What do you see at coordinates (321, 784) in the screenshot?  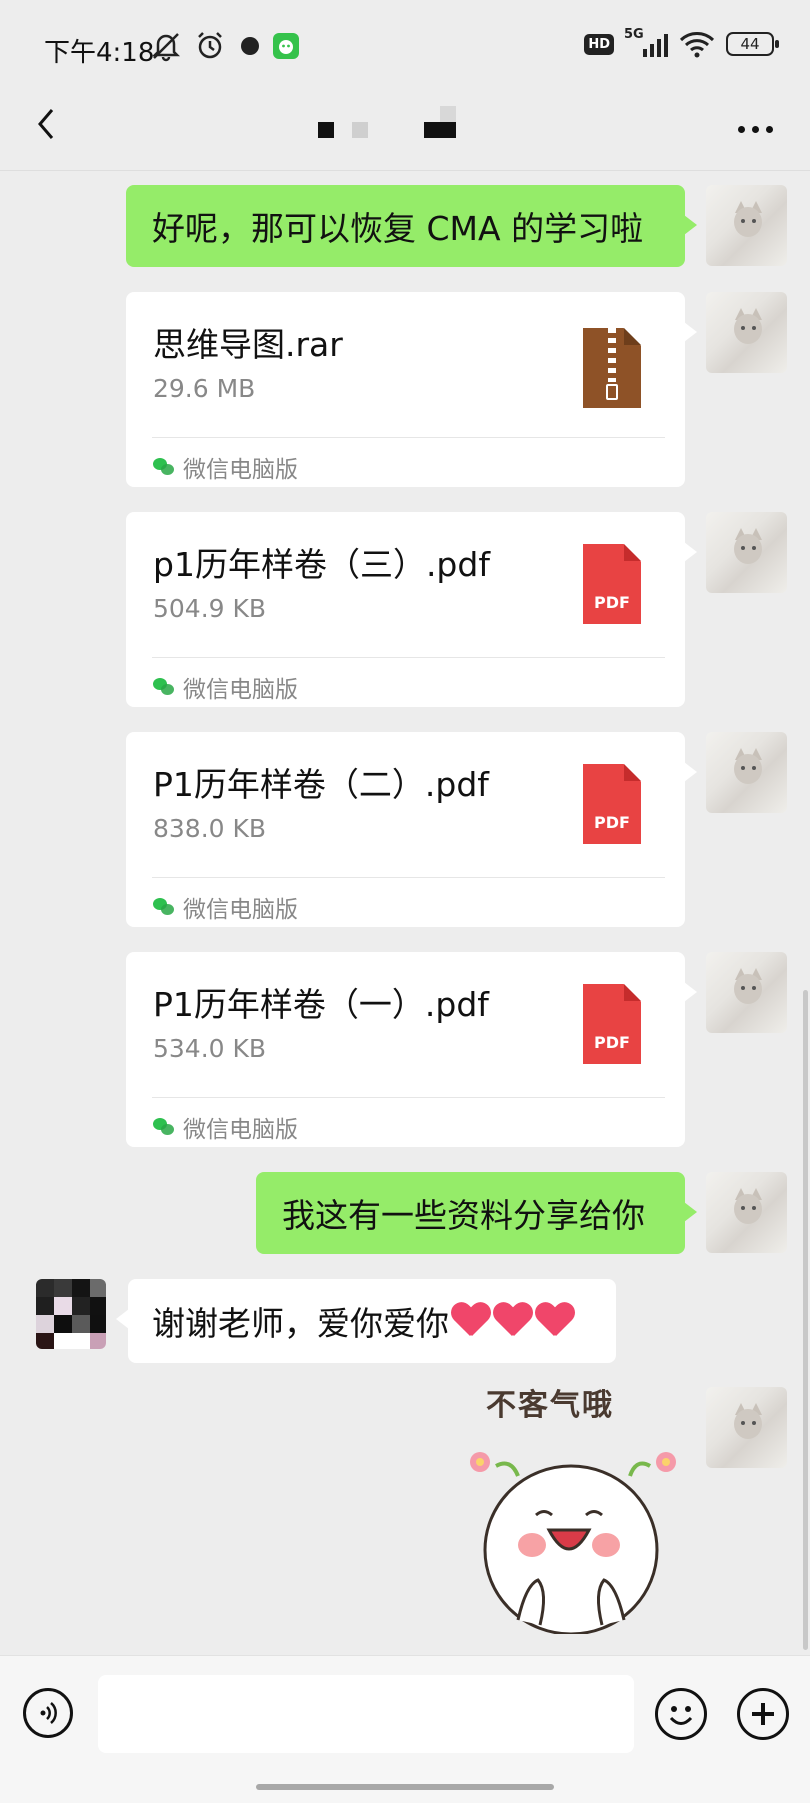 I see `file-name: P1历年样卷（二）.pdf` at bounding box center [321, 784].